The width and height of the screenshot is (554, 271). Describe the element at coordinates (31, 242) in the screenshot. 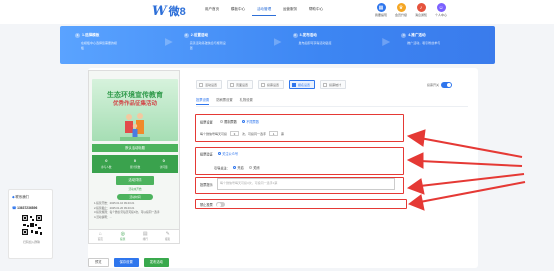

I see `qr-caption: 扫码加入群聊` at that location.